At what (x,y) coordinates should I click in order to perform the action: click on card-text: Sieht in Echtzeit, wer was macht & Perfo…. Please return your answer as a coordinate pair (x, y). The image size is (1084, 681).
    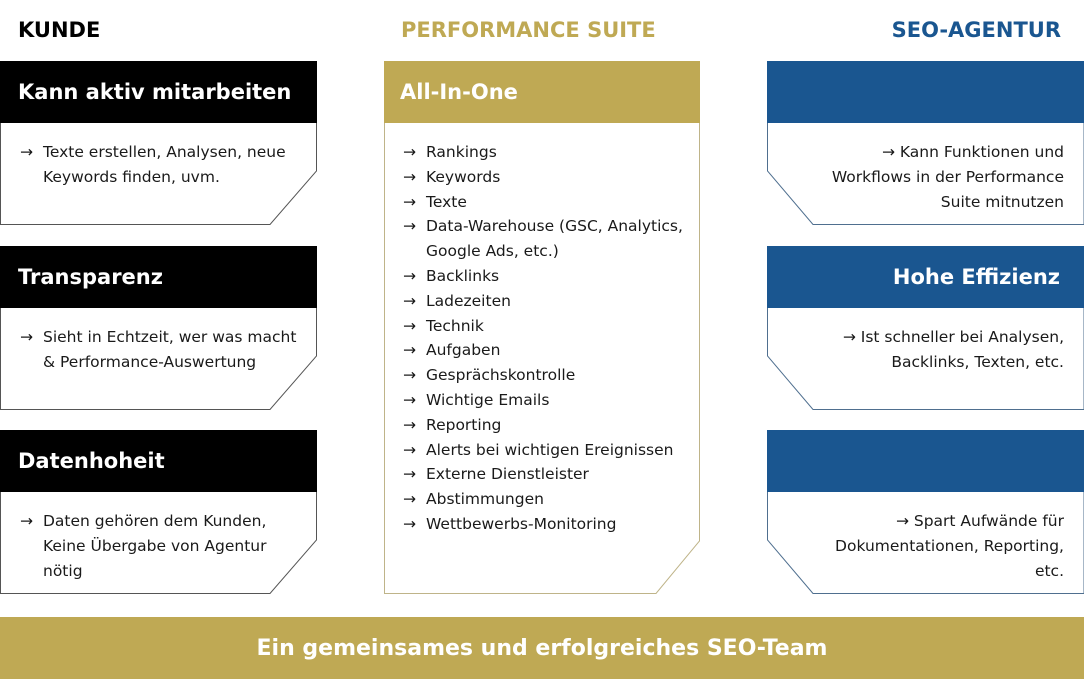
    Looking at the image, I should click on (170, 349).